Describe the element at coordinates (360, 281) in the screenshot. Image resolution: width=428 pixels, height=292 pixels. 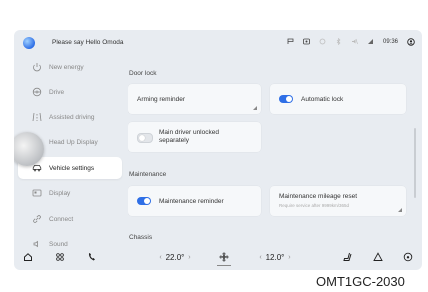
I see `figure-caption: OMT1GC-2030` at that location.